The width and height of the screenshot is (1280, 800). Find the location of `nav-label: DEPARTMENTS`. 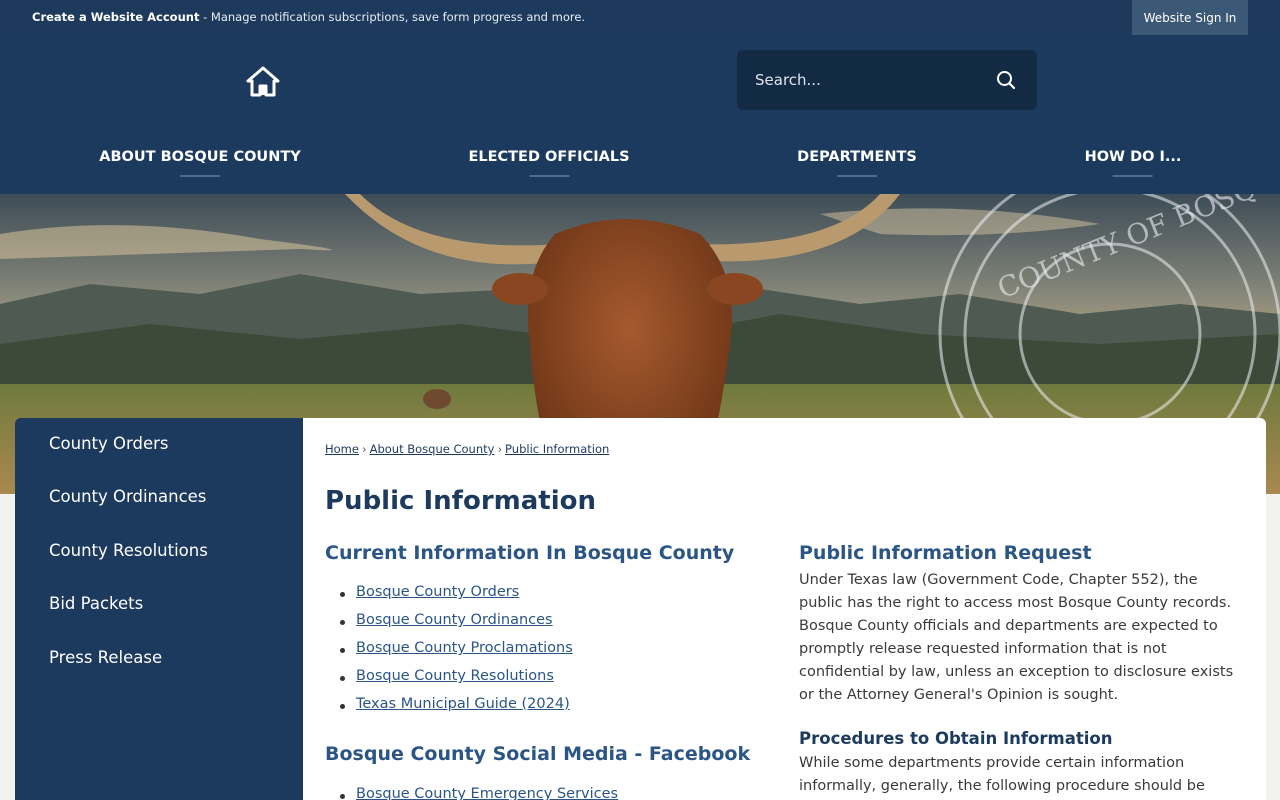

nav-label: DEPARTMENTS is located at coordinates (857, 157).